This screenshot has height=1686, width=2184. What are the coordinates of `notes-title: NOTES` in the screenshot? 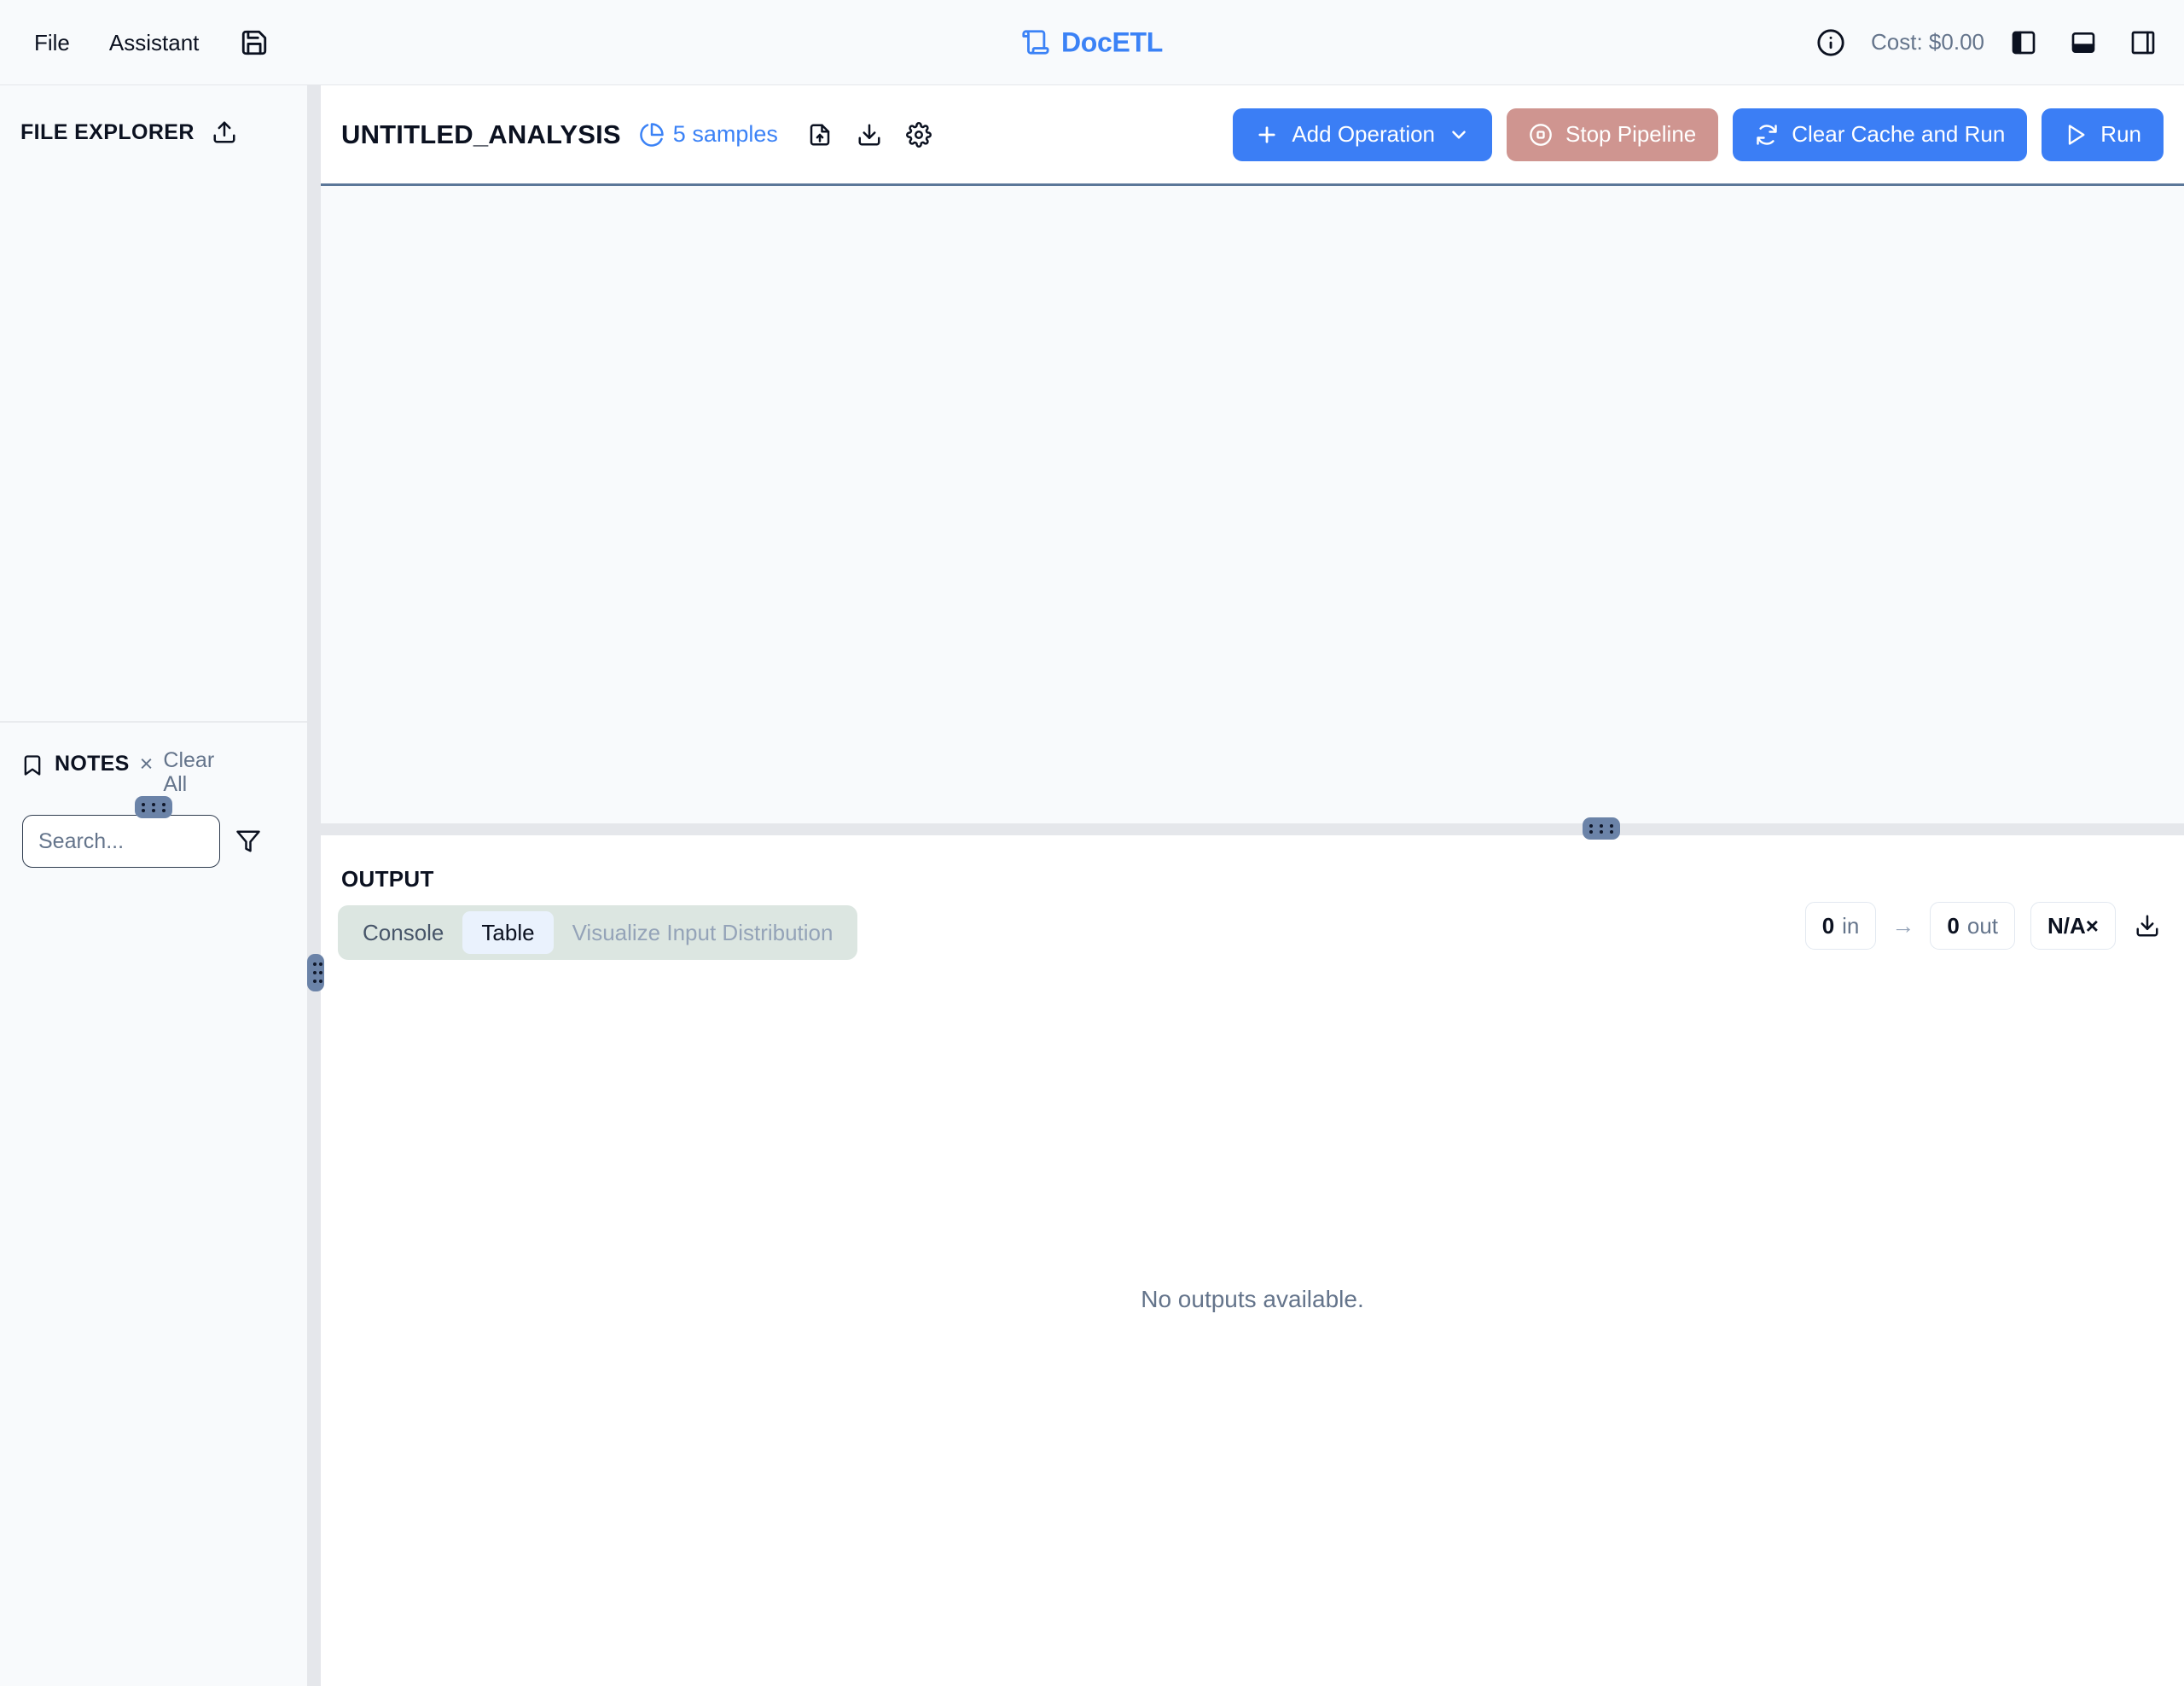 It's located at (92, 764).